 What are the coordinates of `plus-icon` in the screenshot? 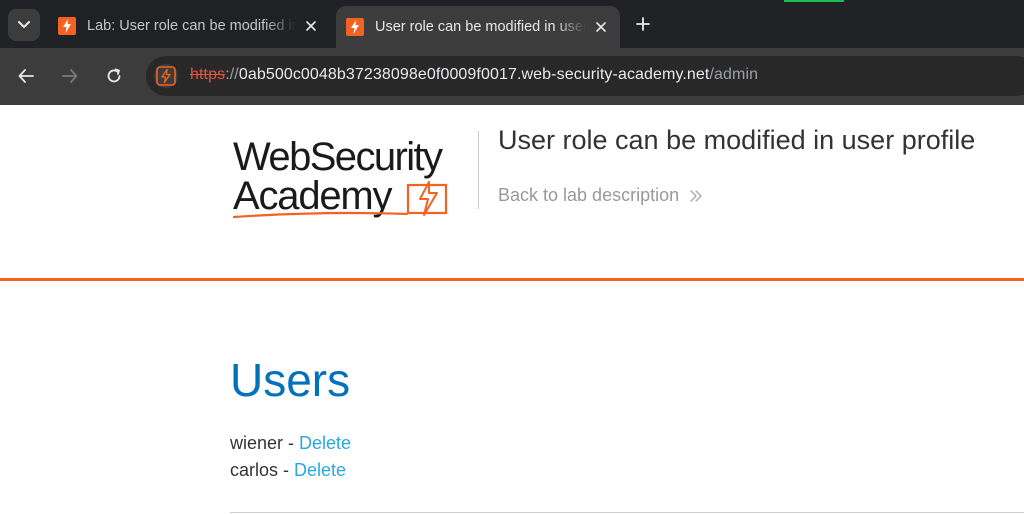 It's located at (643, 24).